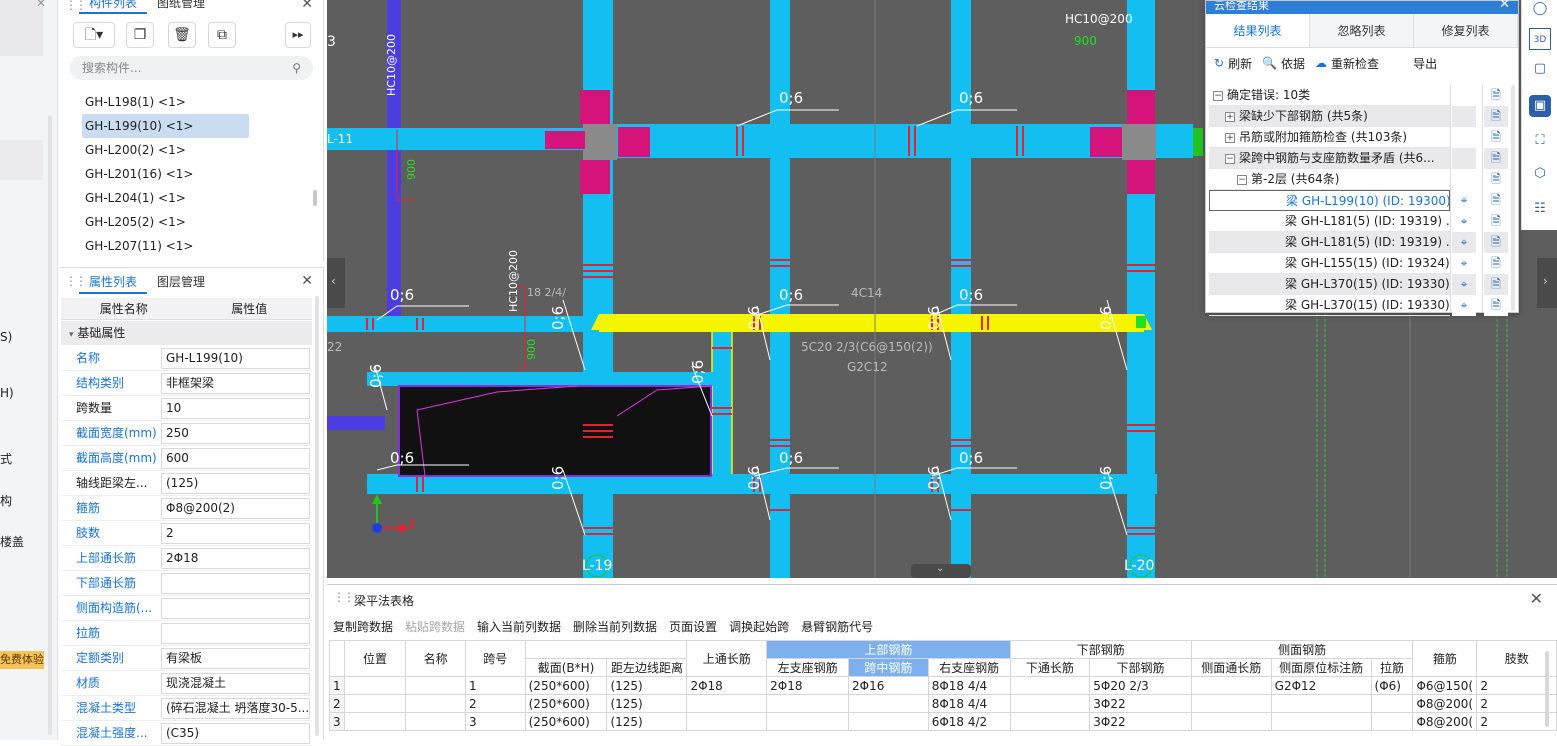 This screenshot has width=1557, height=746. I want to click on copy-button: ❐, so click(140, 35).